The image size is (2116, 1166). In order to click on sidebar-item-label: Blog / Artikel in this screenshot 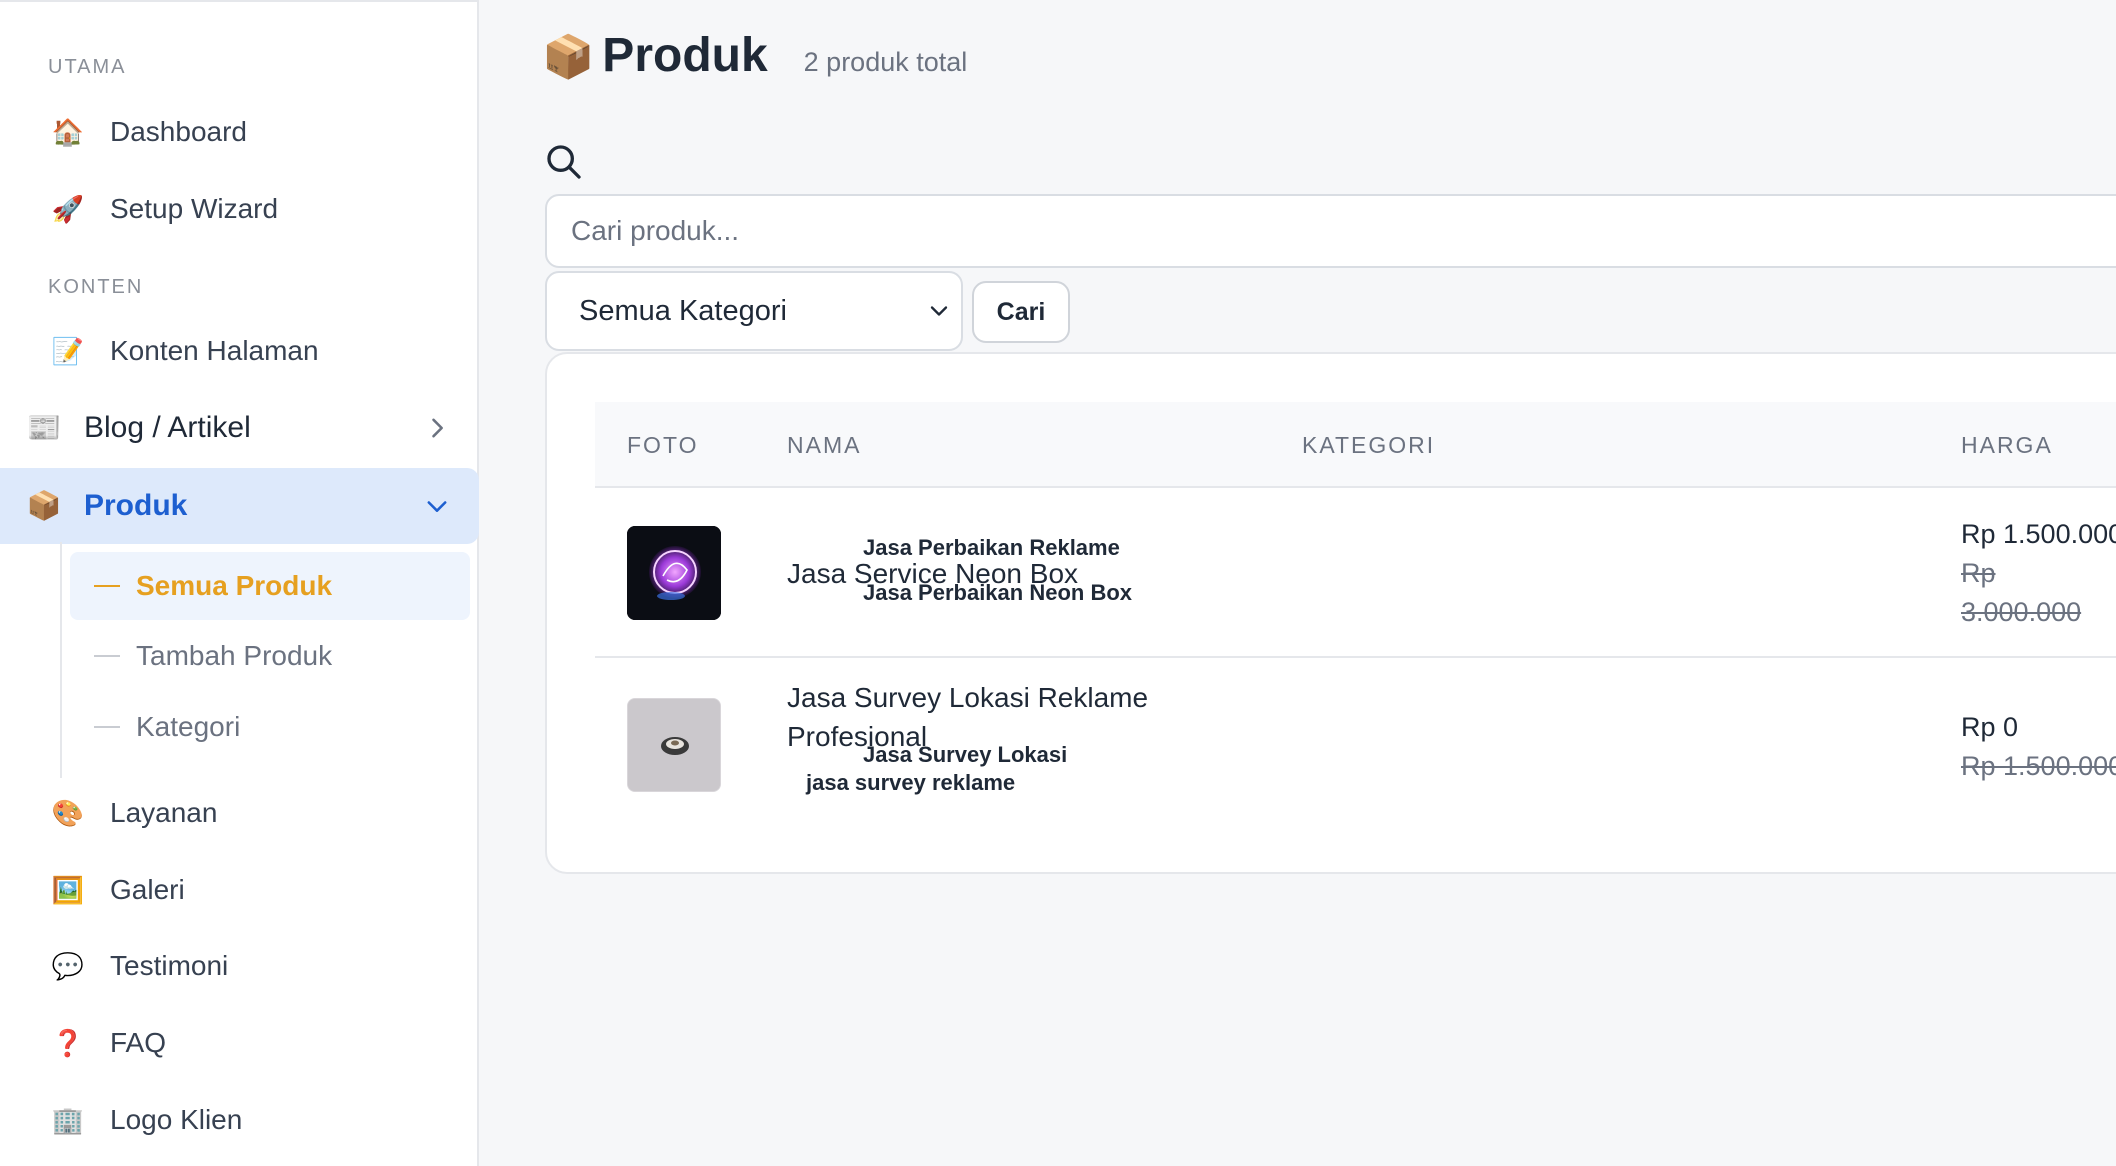, I will do `click(167, 427)`.